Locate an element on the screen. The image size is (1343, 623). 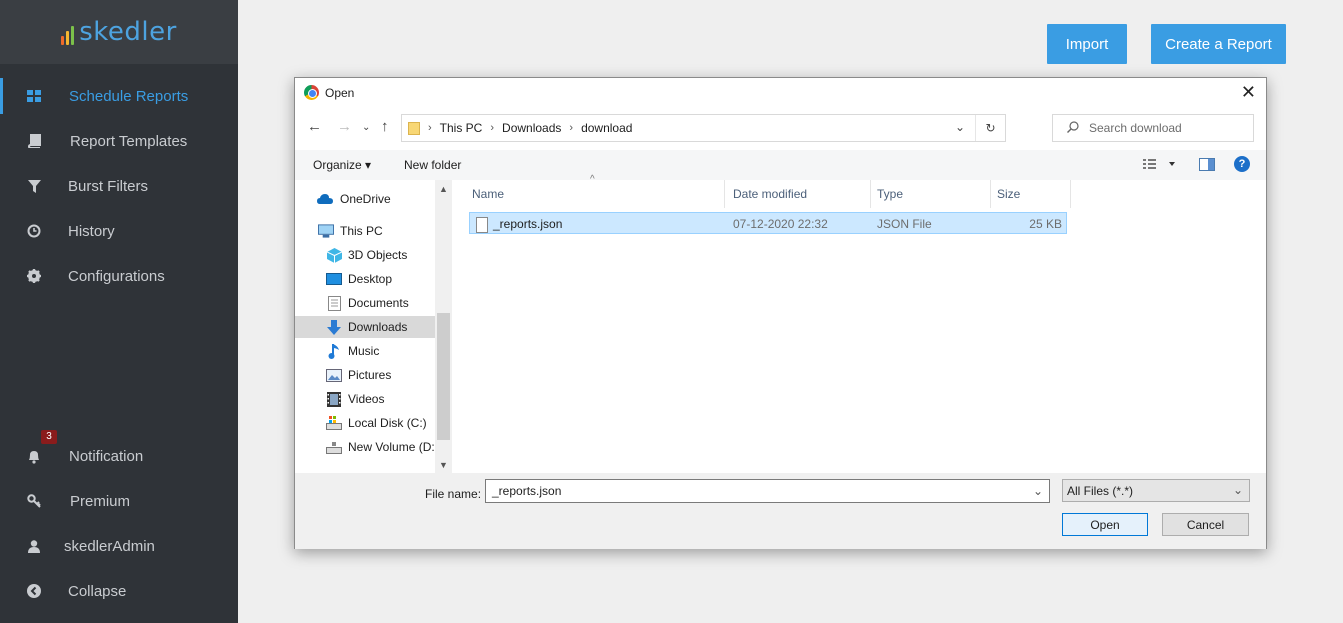
column-header-size: Size is located at coordinates (1031, 194).